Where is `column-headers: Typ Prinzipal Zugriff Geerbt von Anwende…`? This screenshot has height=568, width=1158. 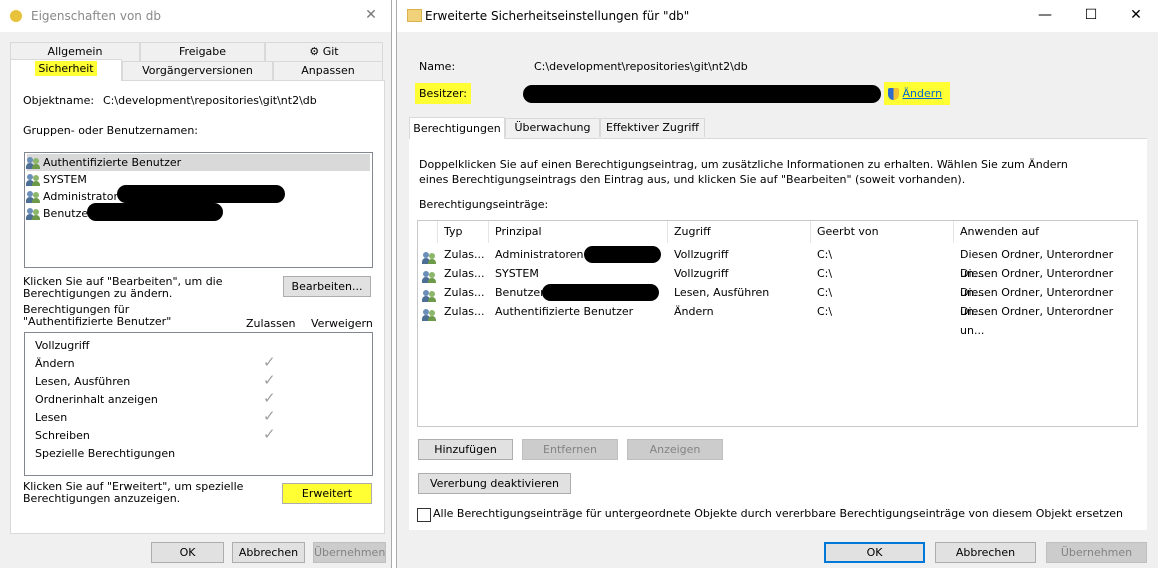
column-headers: Typ Prinzipal Zugriff Geerbt von Anwende… is located at coordinates (777, 232).